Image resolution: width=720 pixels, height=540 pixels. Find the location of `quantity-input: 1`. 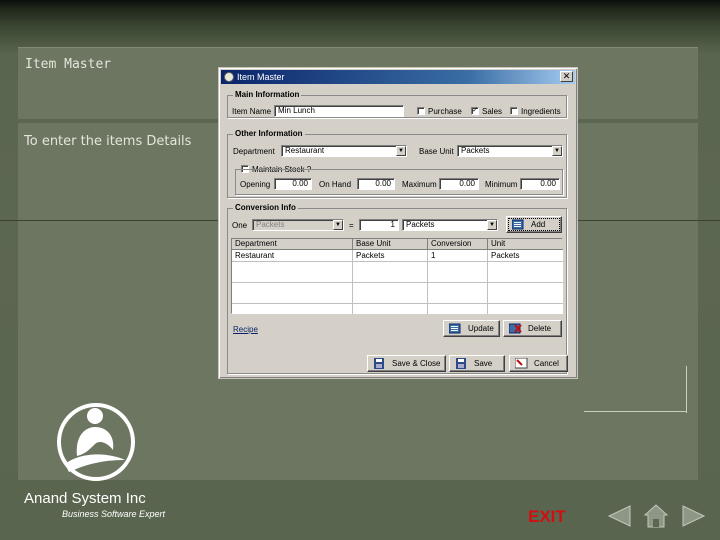

quantity-input: 1 is located at coordinates (379, 225).